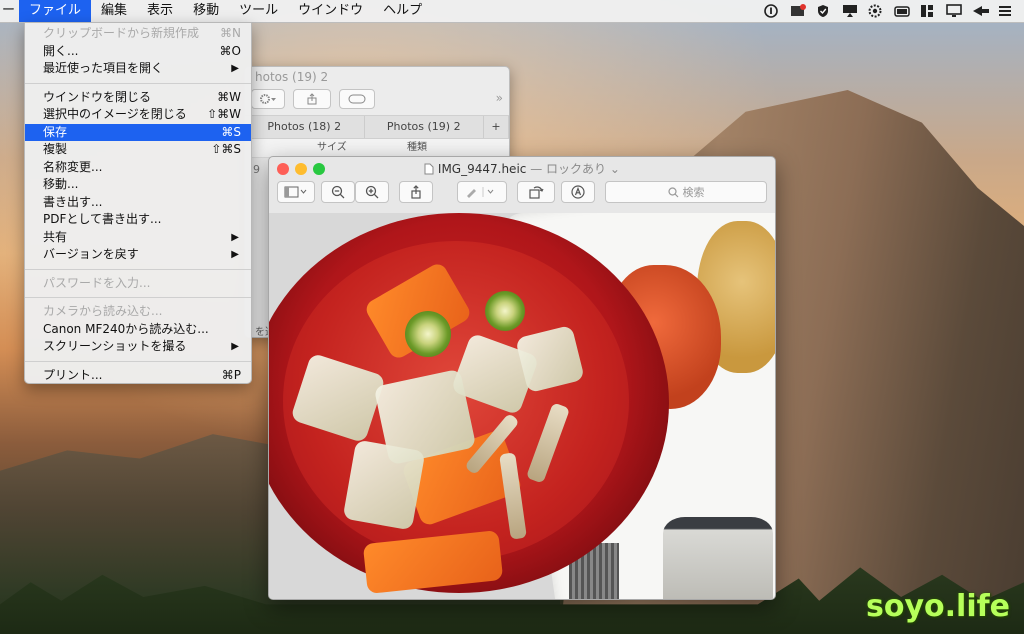 The image size is (1024, 634). I want to click on bg-window-tabs: Photos (18) 2 Photos (19) 2 +, so click(377, 127).